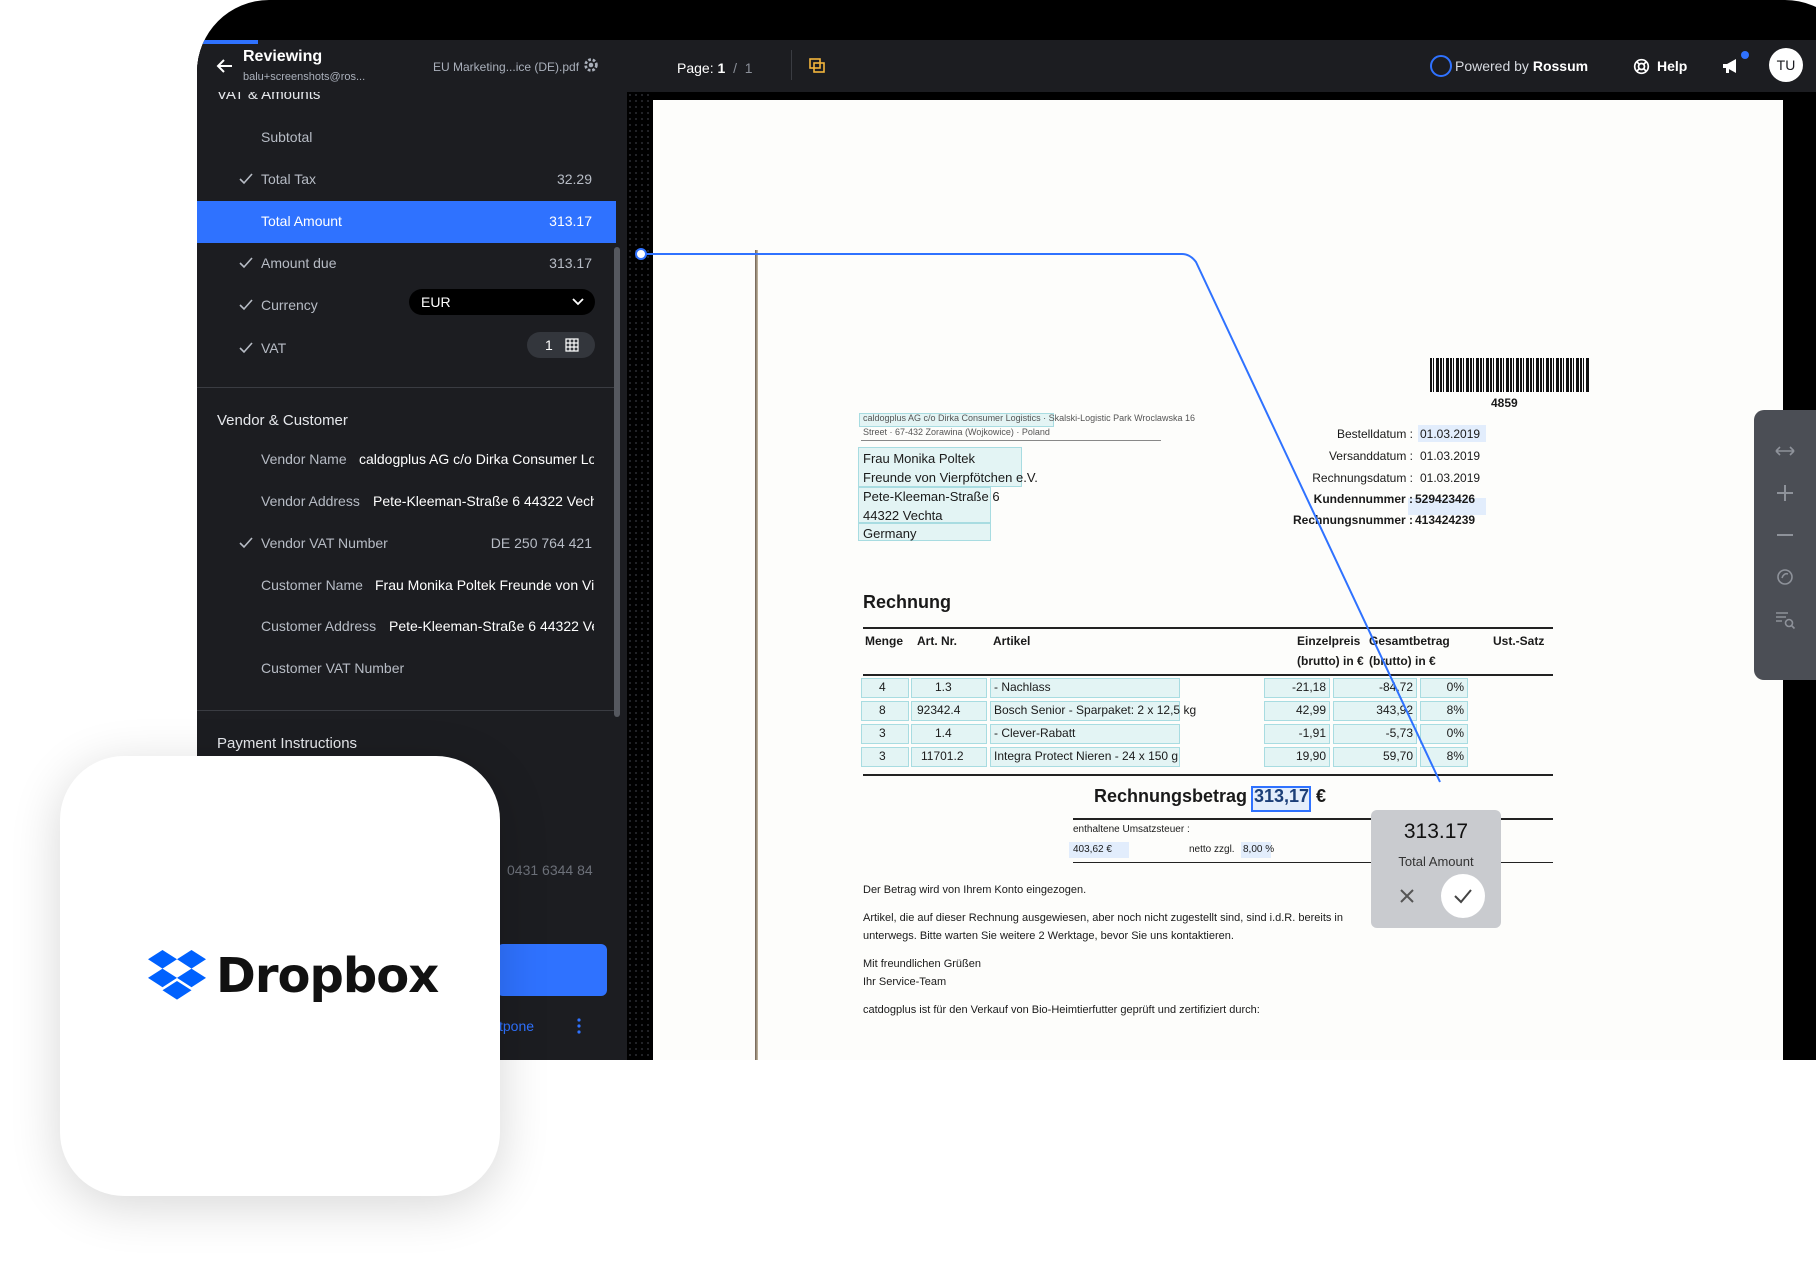  Describe the element at coordinates (1785, 619) in the screenshot. I see `search-text-icon` at that location.